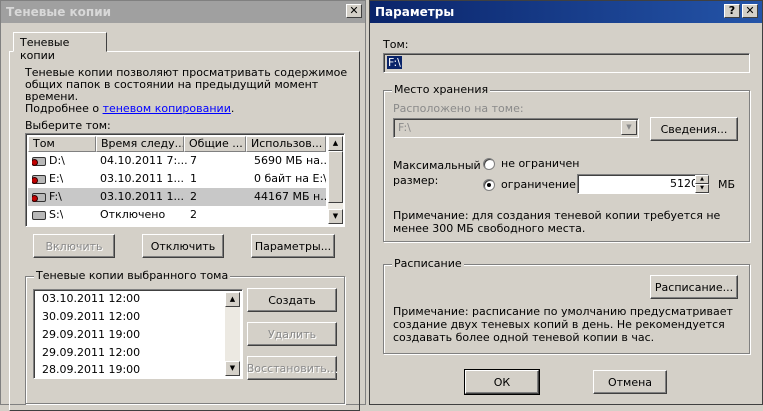 The height and width of the screenshot is (411, 763). Describe the element at coordinates (335, 177) in the screenshot. I see `scroll-thumb` at that location.